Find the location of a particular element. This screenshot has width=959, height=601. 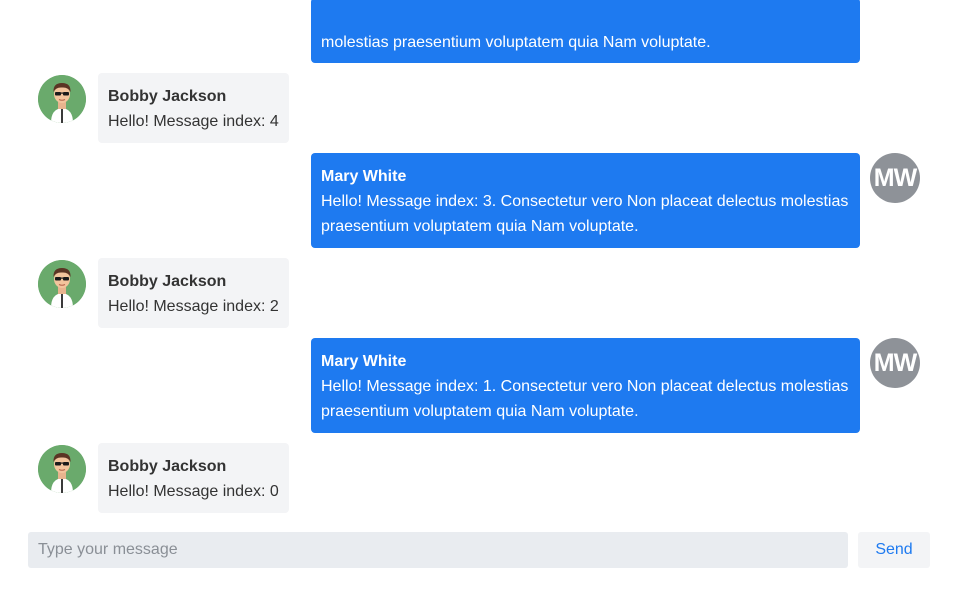

message-text: Hello! Message index: 4 is located at coordinates (193, 121).